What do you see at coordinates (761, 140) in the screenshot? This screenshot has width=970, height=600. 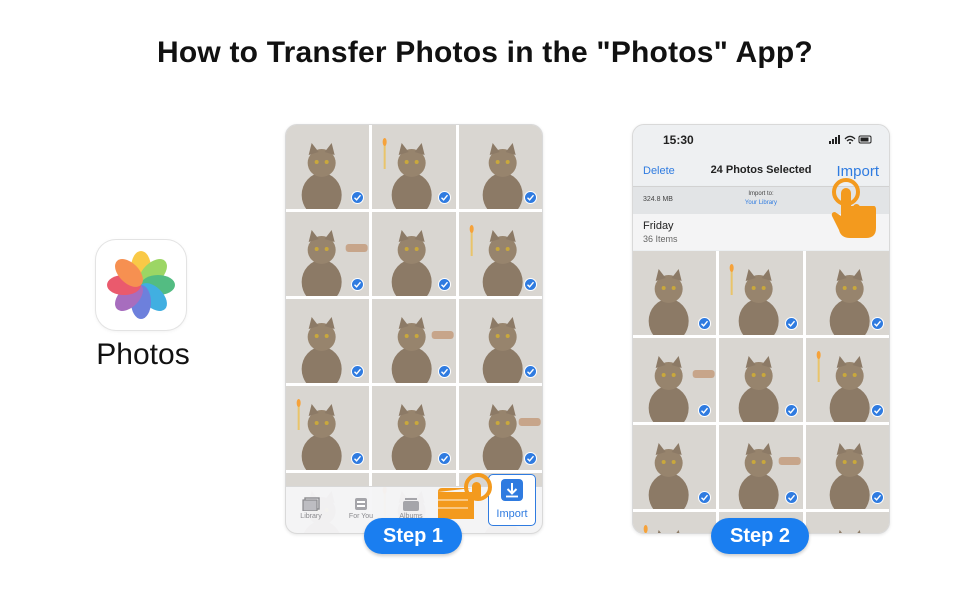 I see `status-bar: 15:30` at bounding box center [761, 140].